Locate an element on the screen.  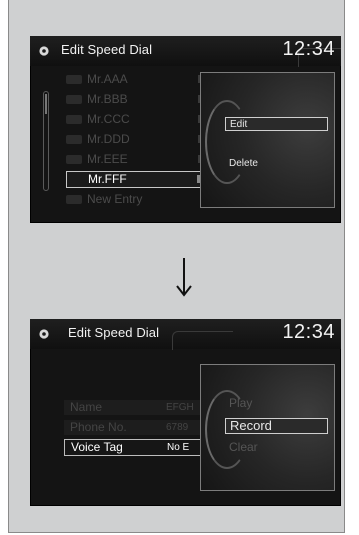
record-option: Record is located at coordinates (276, 426).